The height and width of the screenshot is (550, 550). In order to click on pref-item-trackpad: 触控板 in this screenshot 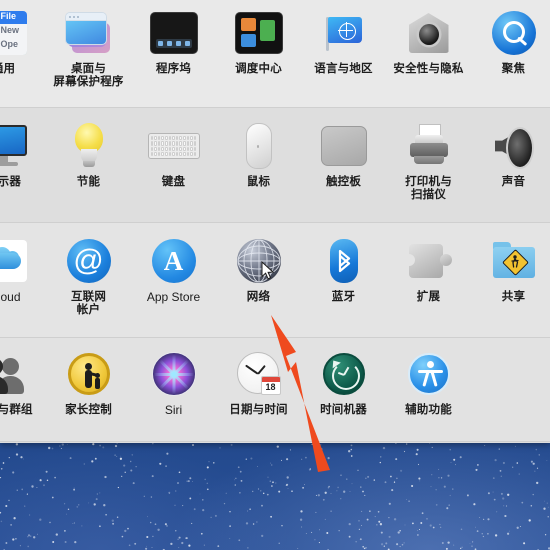, I will do `click(343, 154)`.